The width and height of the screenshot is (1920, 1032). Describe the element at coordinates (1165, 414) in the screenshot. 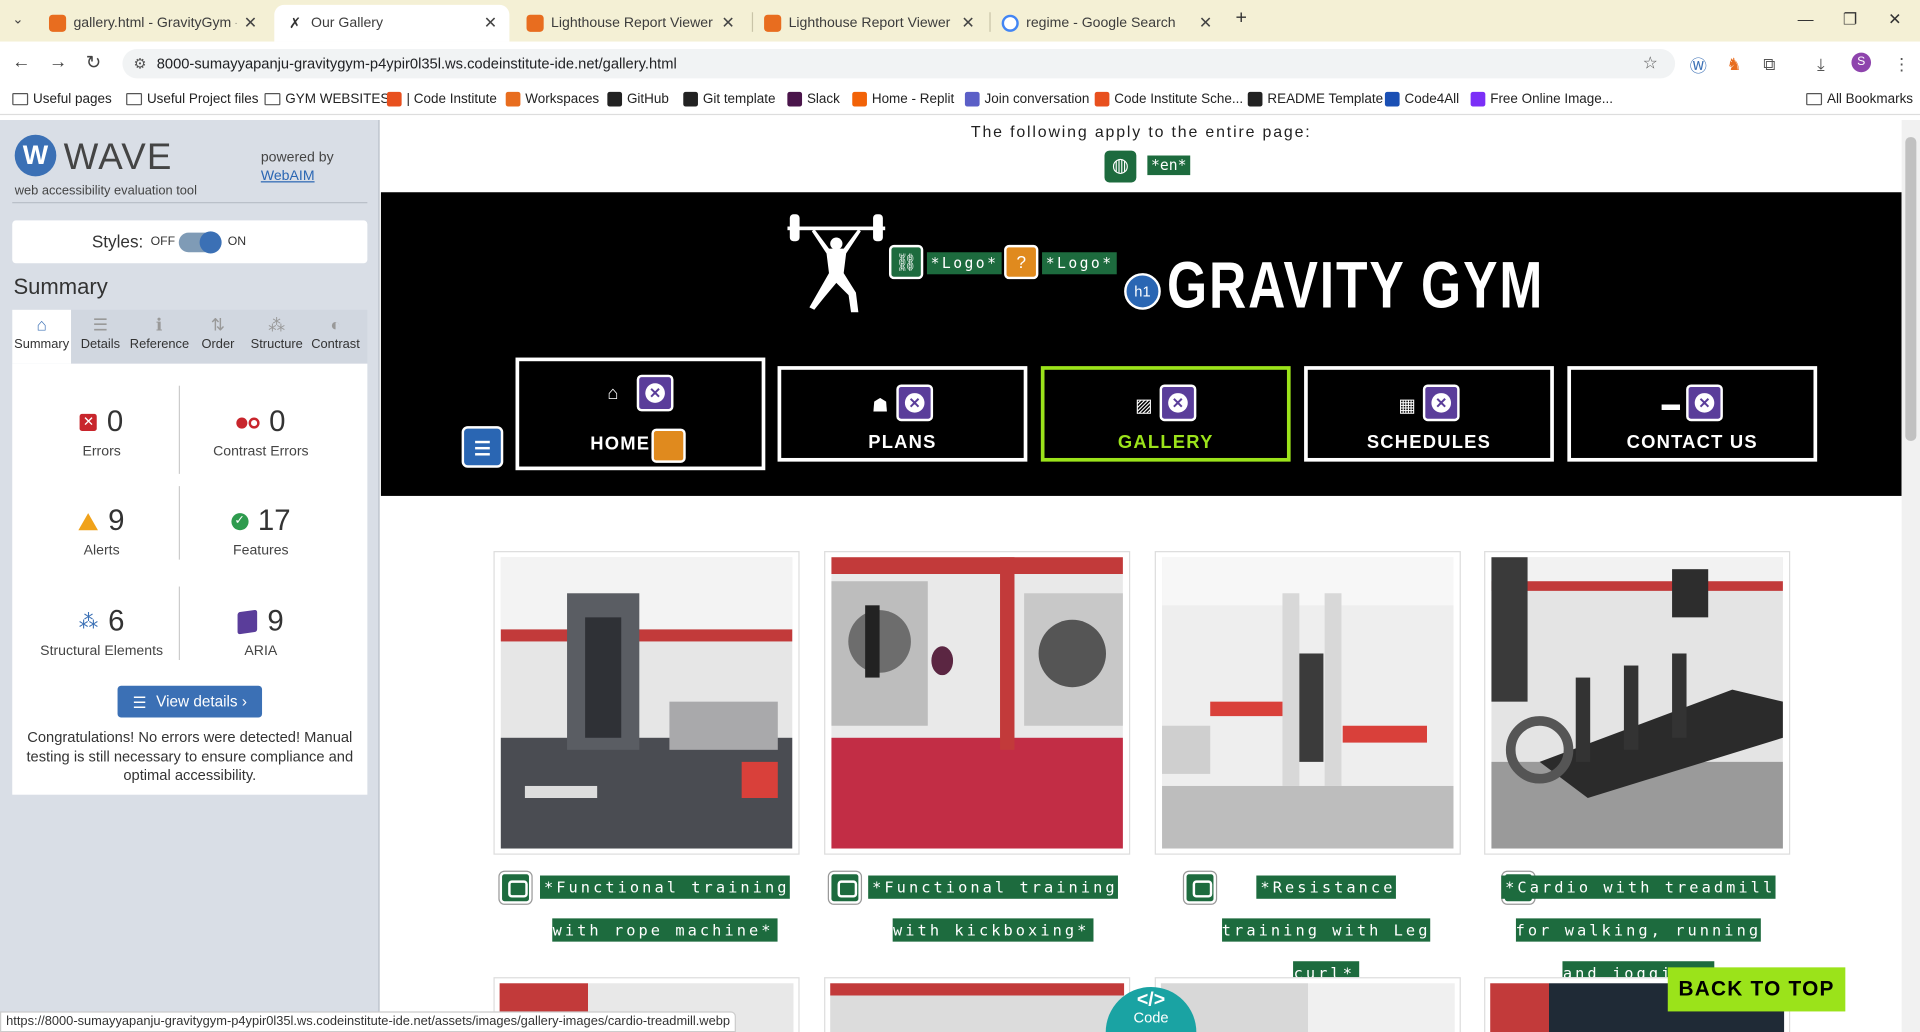

I see `nav-gallery: ▨ ✕ GALLERY` at that location.